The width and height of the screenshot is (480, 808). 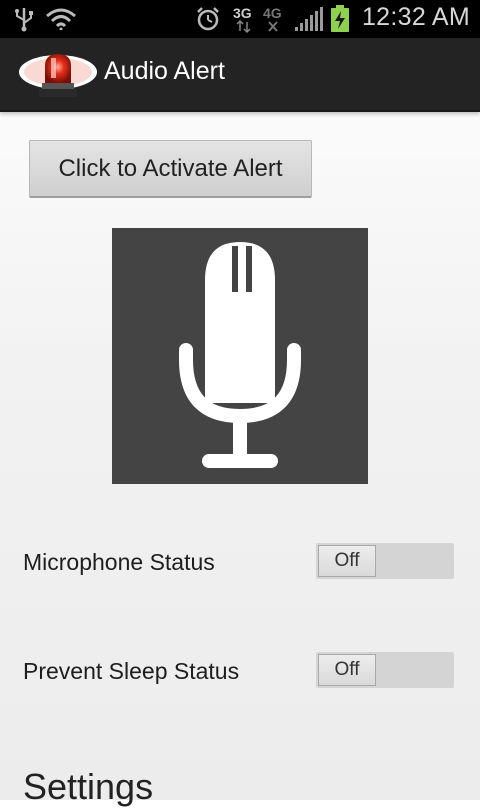 I want to click on activate-alert-button: Click to Activate Alert, so click(x=170, y=169).